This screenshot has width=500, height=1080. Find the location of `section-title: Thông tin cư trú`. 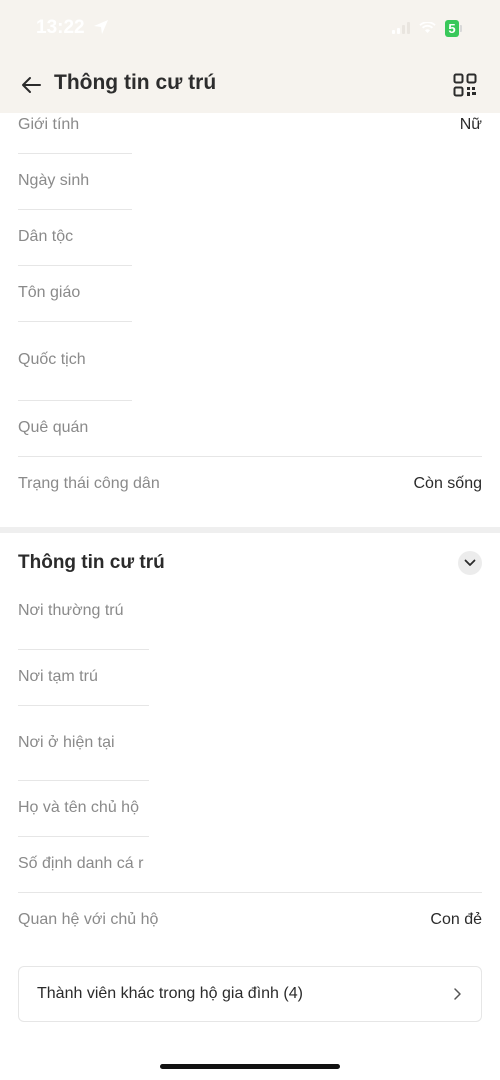

section-title: Thông tin cư trú is located at coordinates (91, 562).